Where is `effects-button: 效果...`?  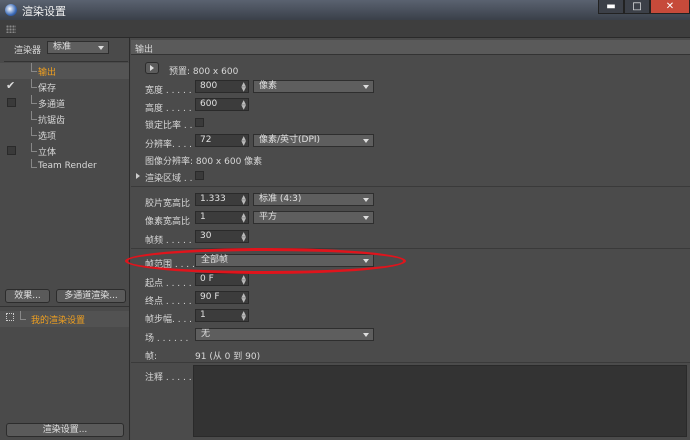 effects-button: 效果... is located at coordinates (27, 296).